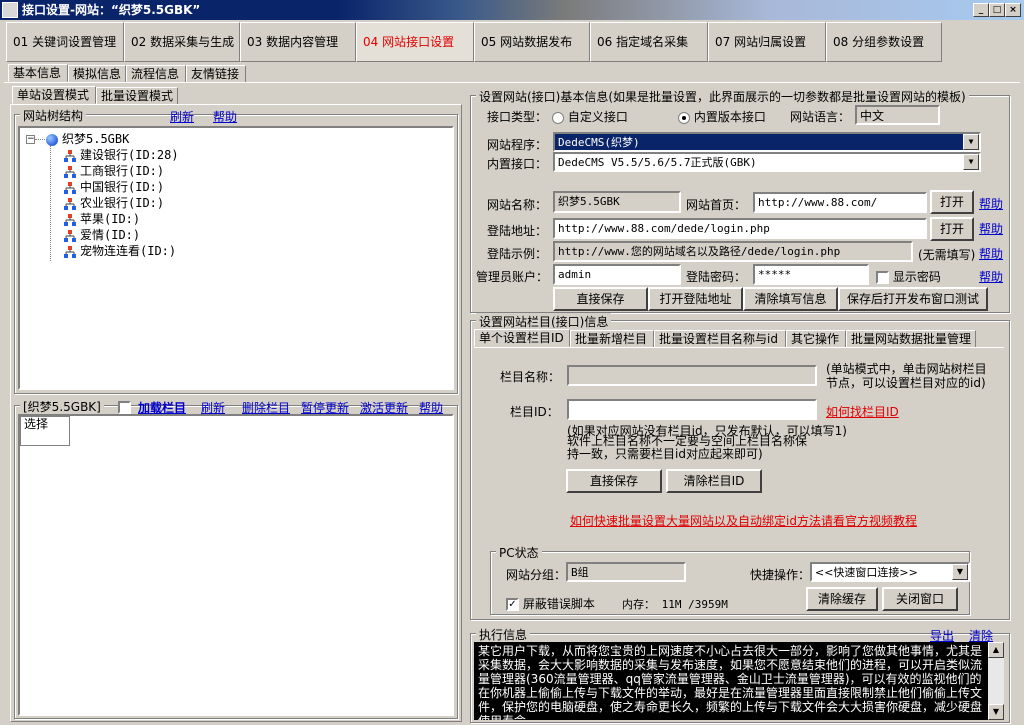  I want to click on login-password-label: 登陆密码：, so click(716, 277).